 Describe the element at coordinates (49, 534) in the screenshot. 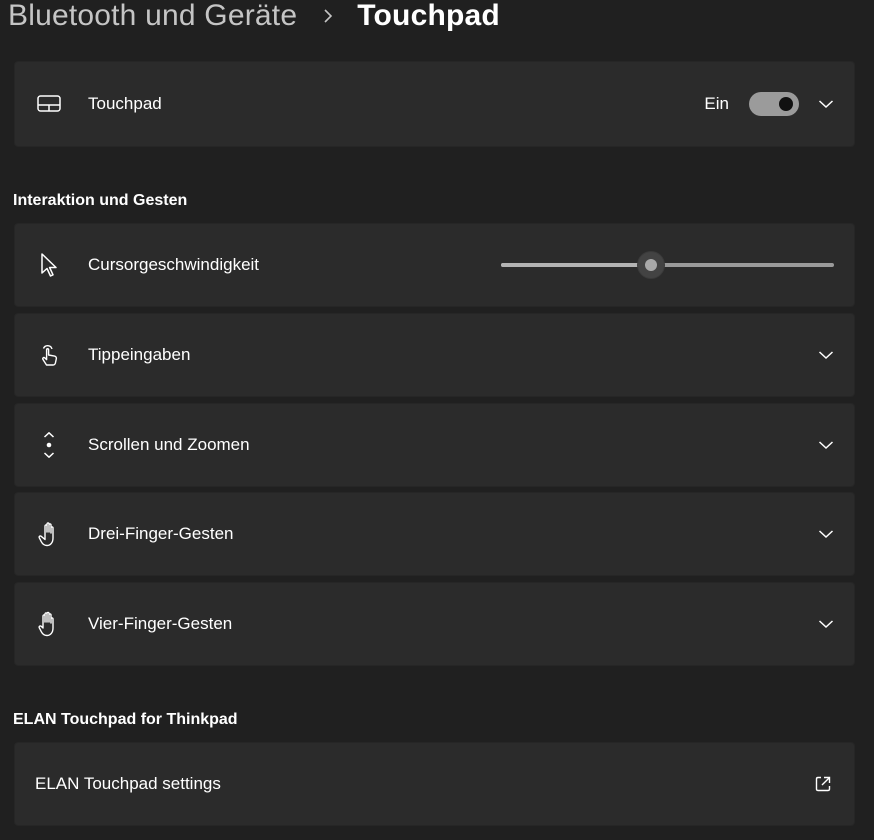

I see `three-finger-hand-icon` at that location.